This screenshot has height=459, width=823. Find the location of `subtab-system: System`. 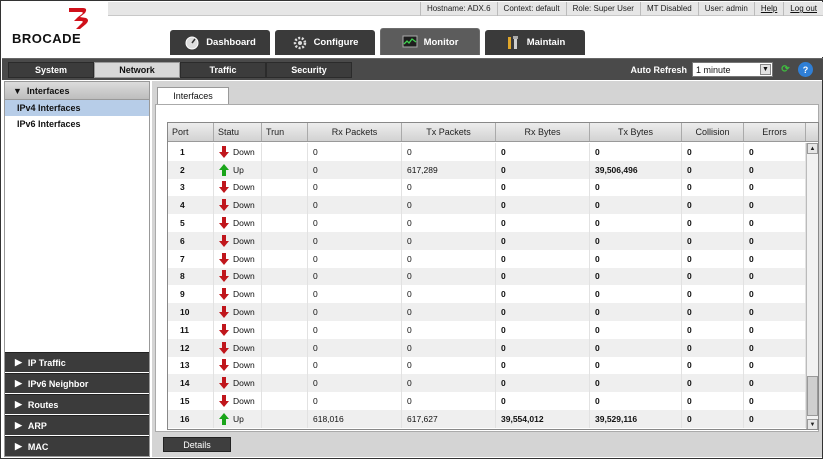

subtab-system: System is located at coordinates (51, 70).